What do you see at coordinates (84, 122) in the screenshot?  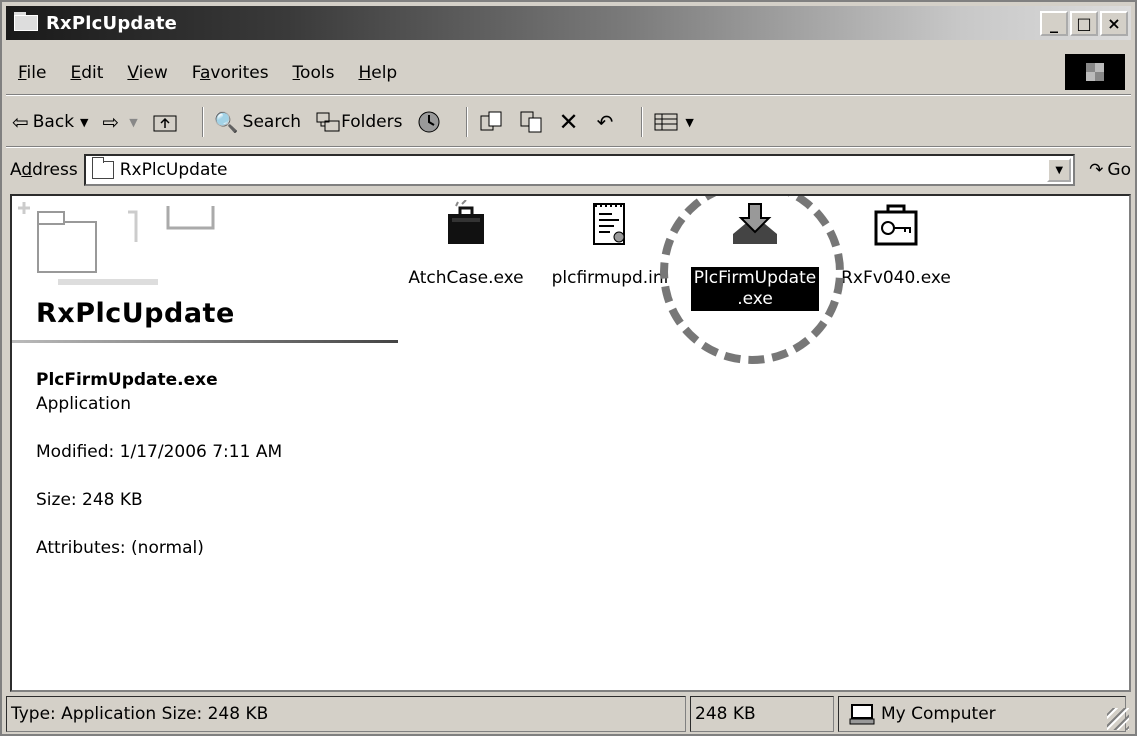 I see `back-dropdown-icon: ▼` at bounding box center [84, 122].